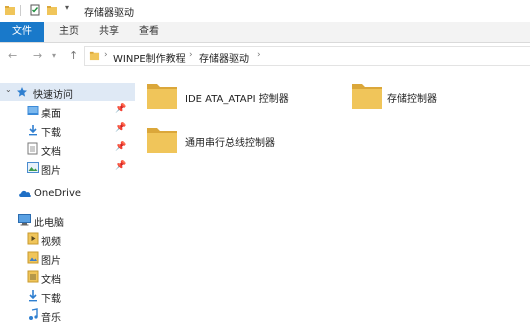 This screenshot has width=530, height=329. Describe the element at coordinates (149, 57) in the screenshot. I see `breadcrumb-winpe: WINPE制作教程` at that location.